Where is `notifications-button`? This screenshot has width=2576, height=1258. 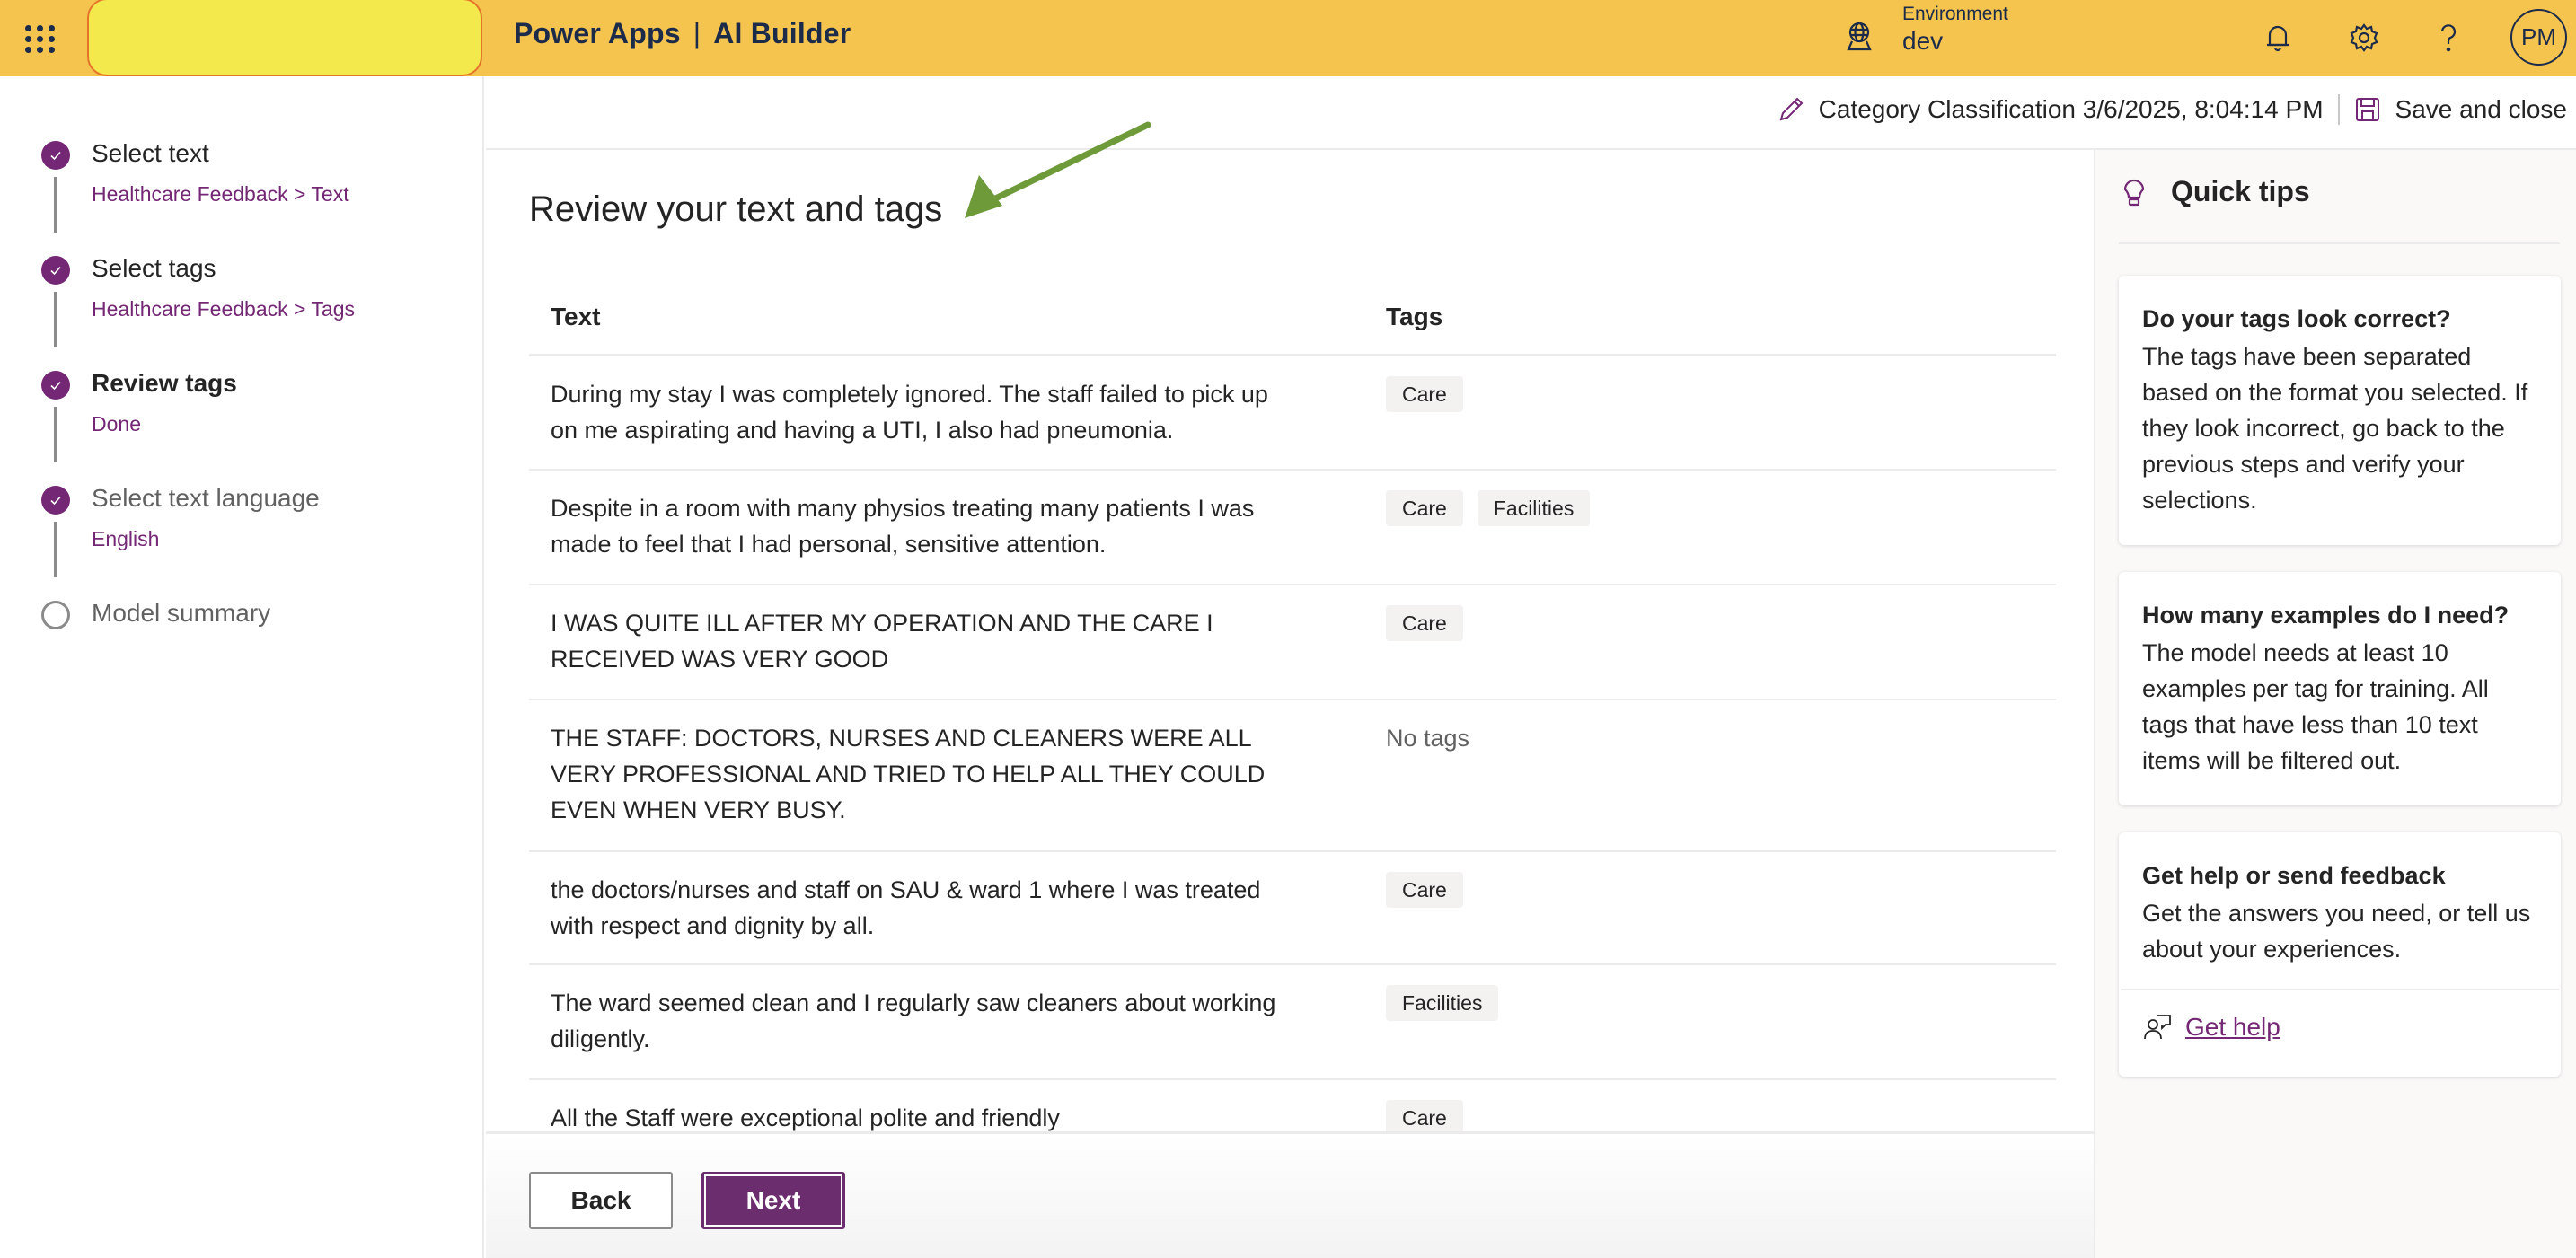
notifications-button is located at coordinates (2277, 37).